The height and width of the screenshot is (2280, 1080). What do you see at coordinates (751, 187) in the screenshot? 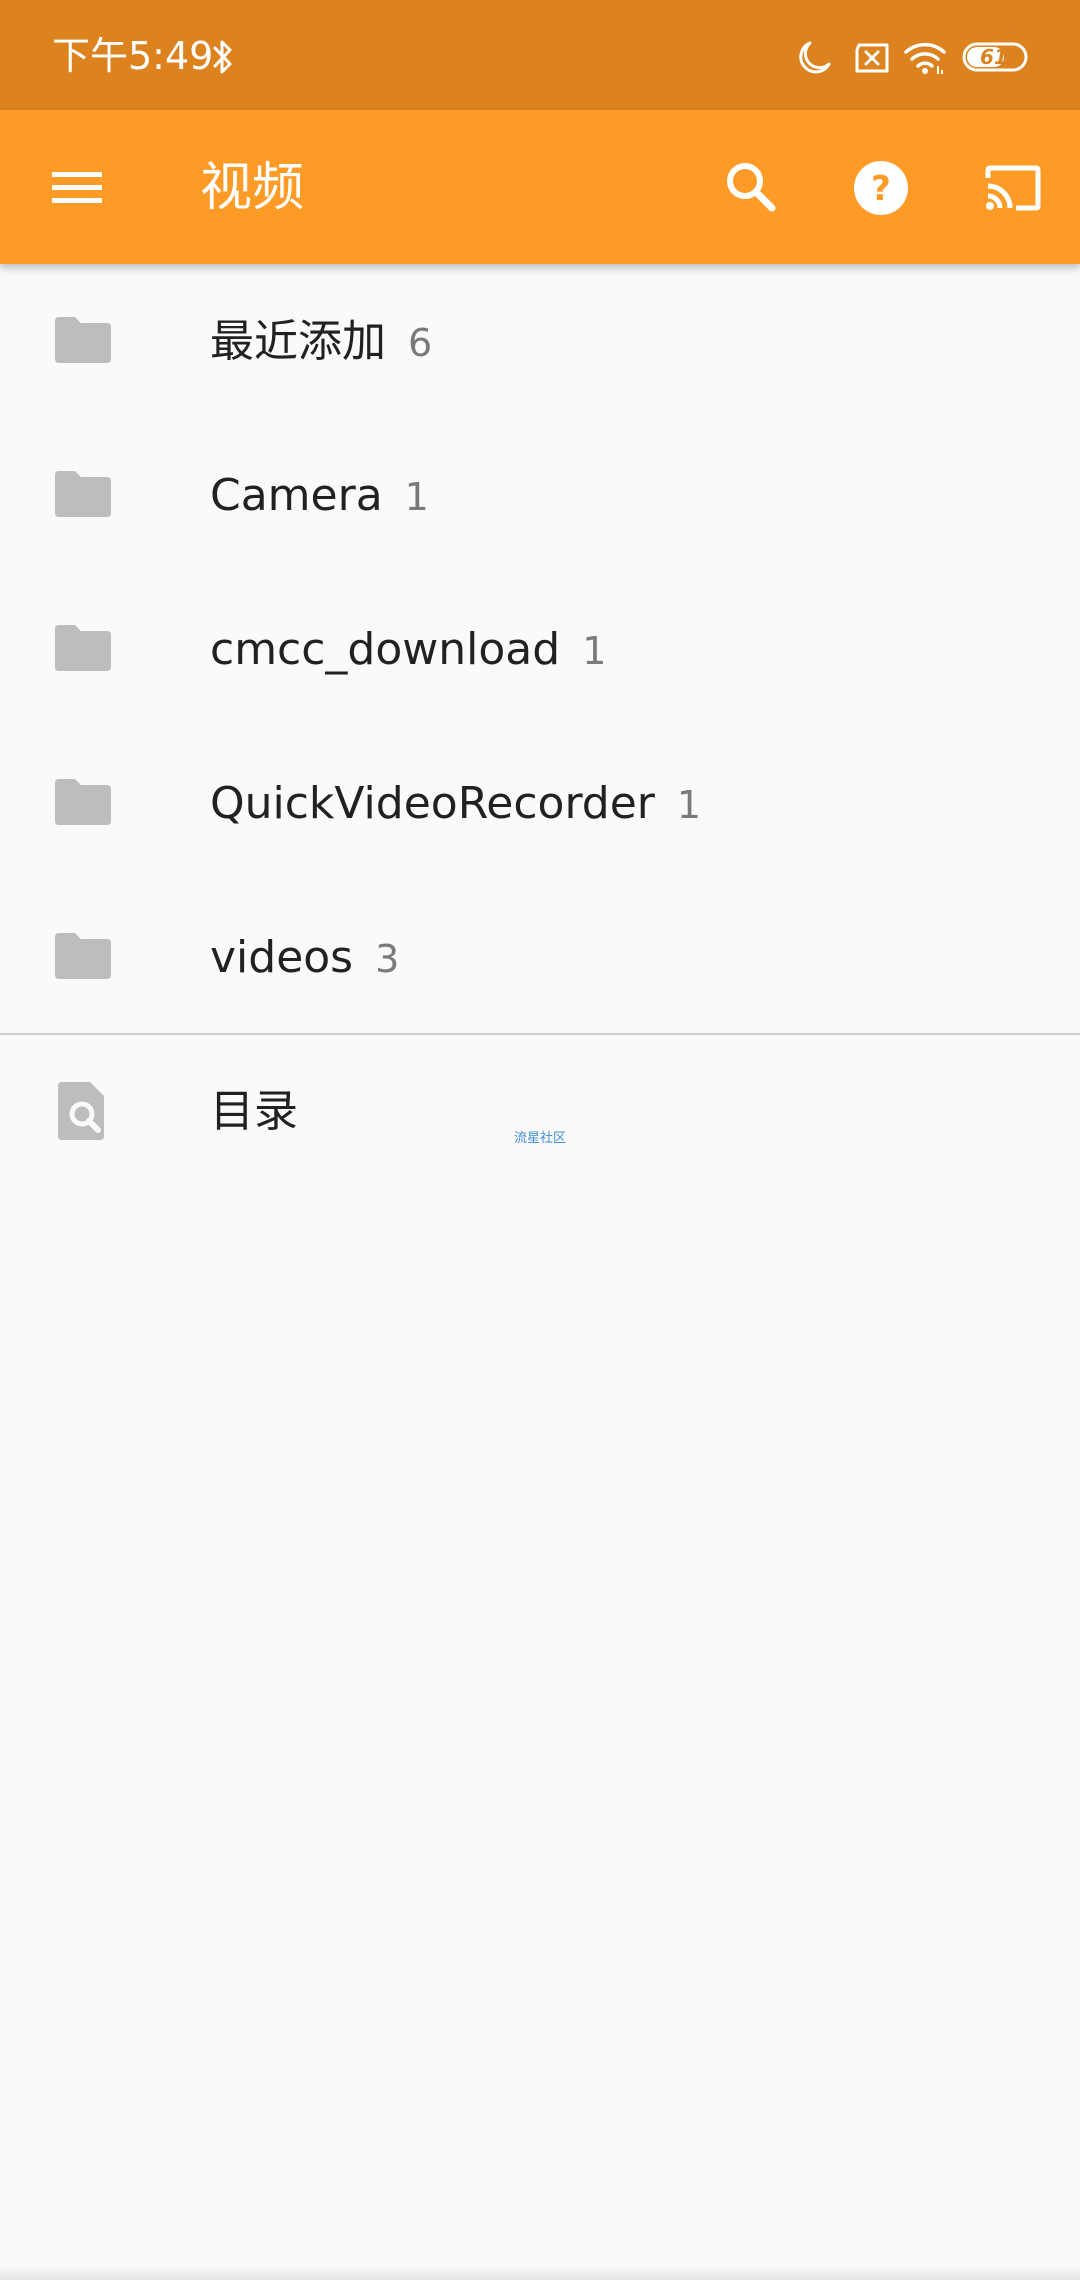
I see `search-icon` at bounding box center [751, 187].